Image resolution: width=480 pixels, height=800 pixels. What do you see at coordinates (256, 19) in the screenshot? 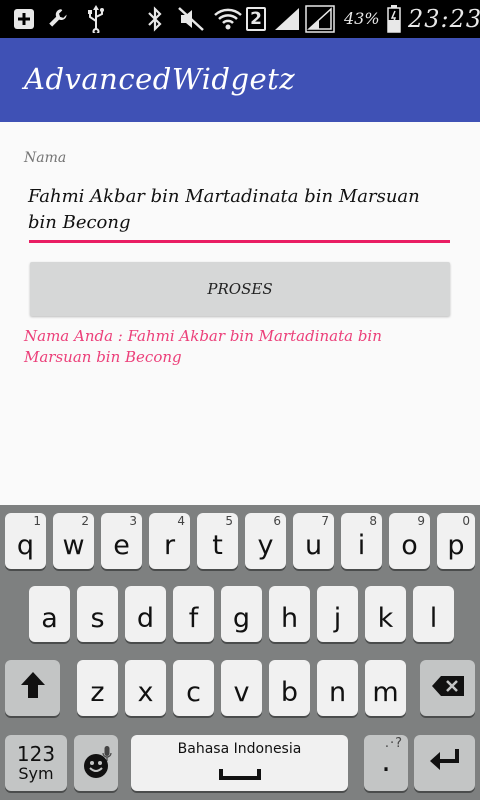
I see `sim-badge: 2` at bounding box center [256, 19].